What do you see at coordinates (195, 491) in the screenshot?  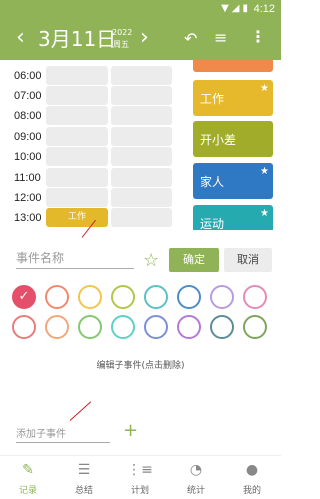 I see `tab-label: 统计` at bounding box center [195, 491].